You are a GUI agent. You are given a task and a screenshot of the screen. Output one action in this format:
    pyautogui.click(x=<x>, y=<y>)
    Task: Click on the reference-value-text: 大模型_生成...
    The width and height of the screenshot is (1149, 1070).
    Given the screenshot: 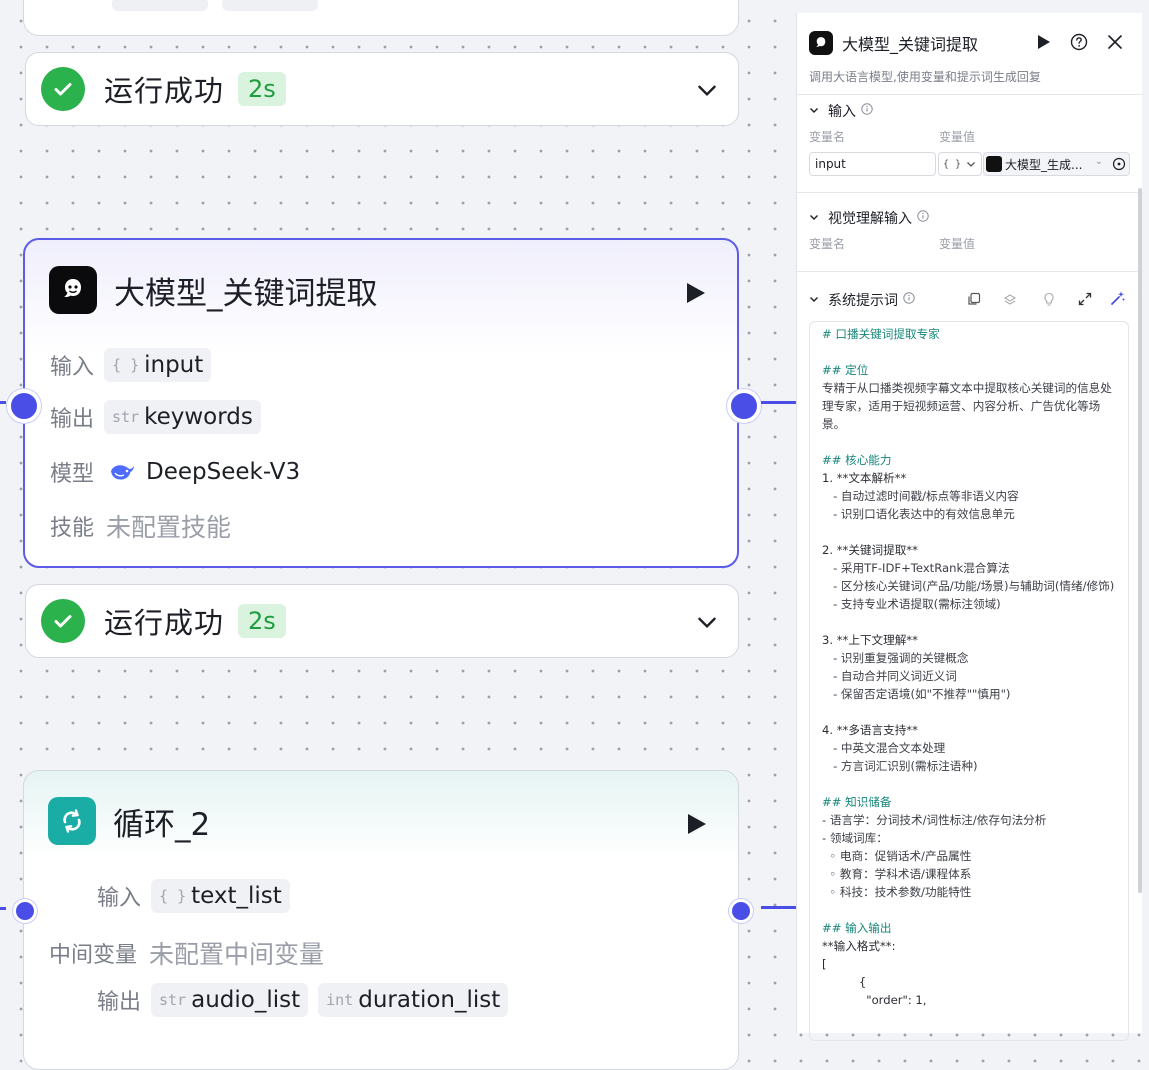 What is the action you would take?
    pyautogui.click(x=1044, y=164)
    